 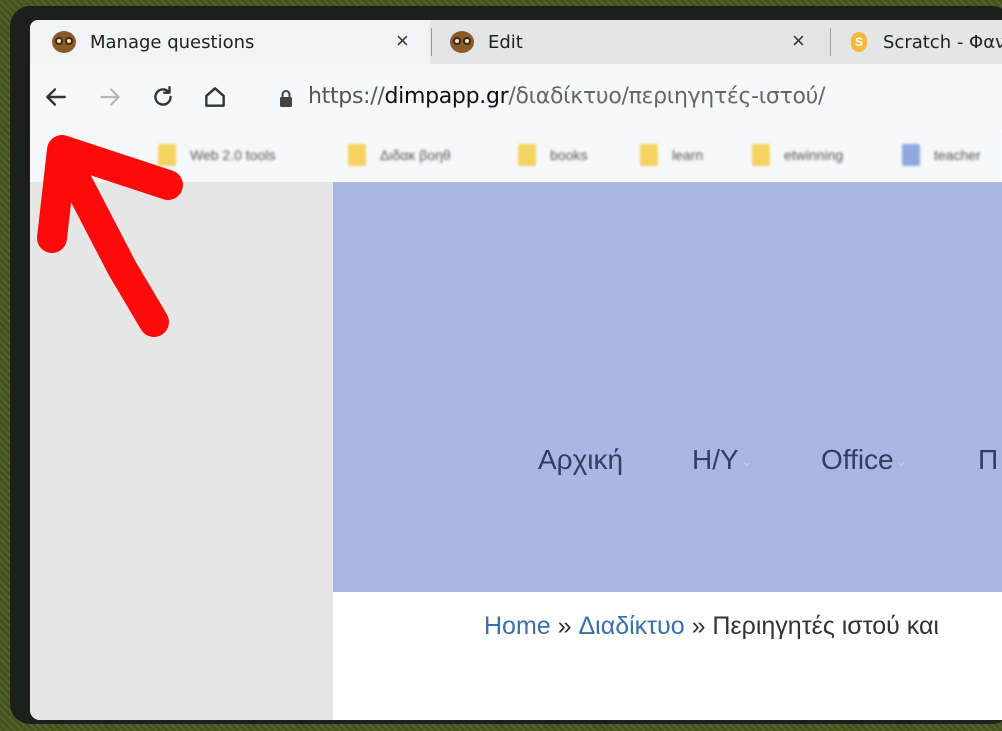 What do you see at coordinates (346, 96) in the screenshot?
I see `url-scheme: https://` at bounding box center [346, 96].